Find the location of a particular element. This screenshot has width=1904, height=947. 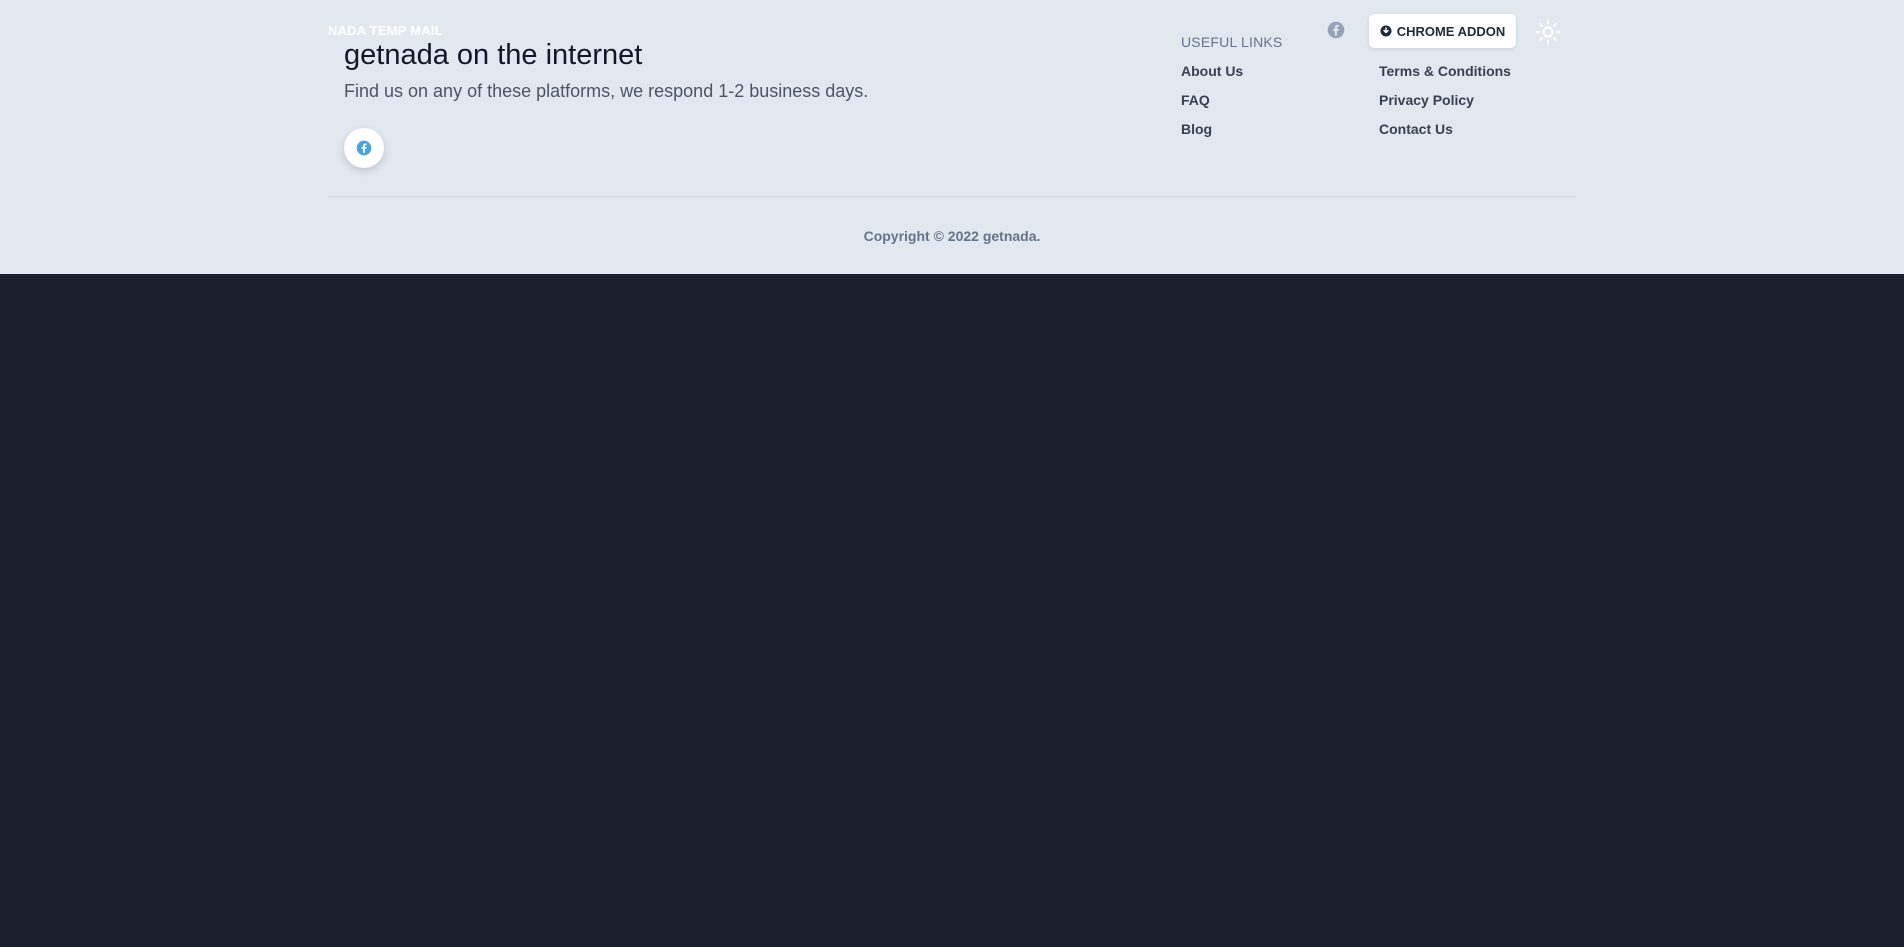

terms-and-conditions-link: Terms & Conditions is located at coordinates (1445, 71).